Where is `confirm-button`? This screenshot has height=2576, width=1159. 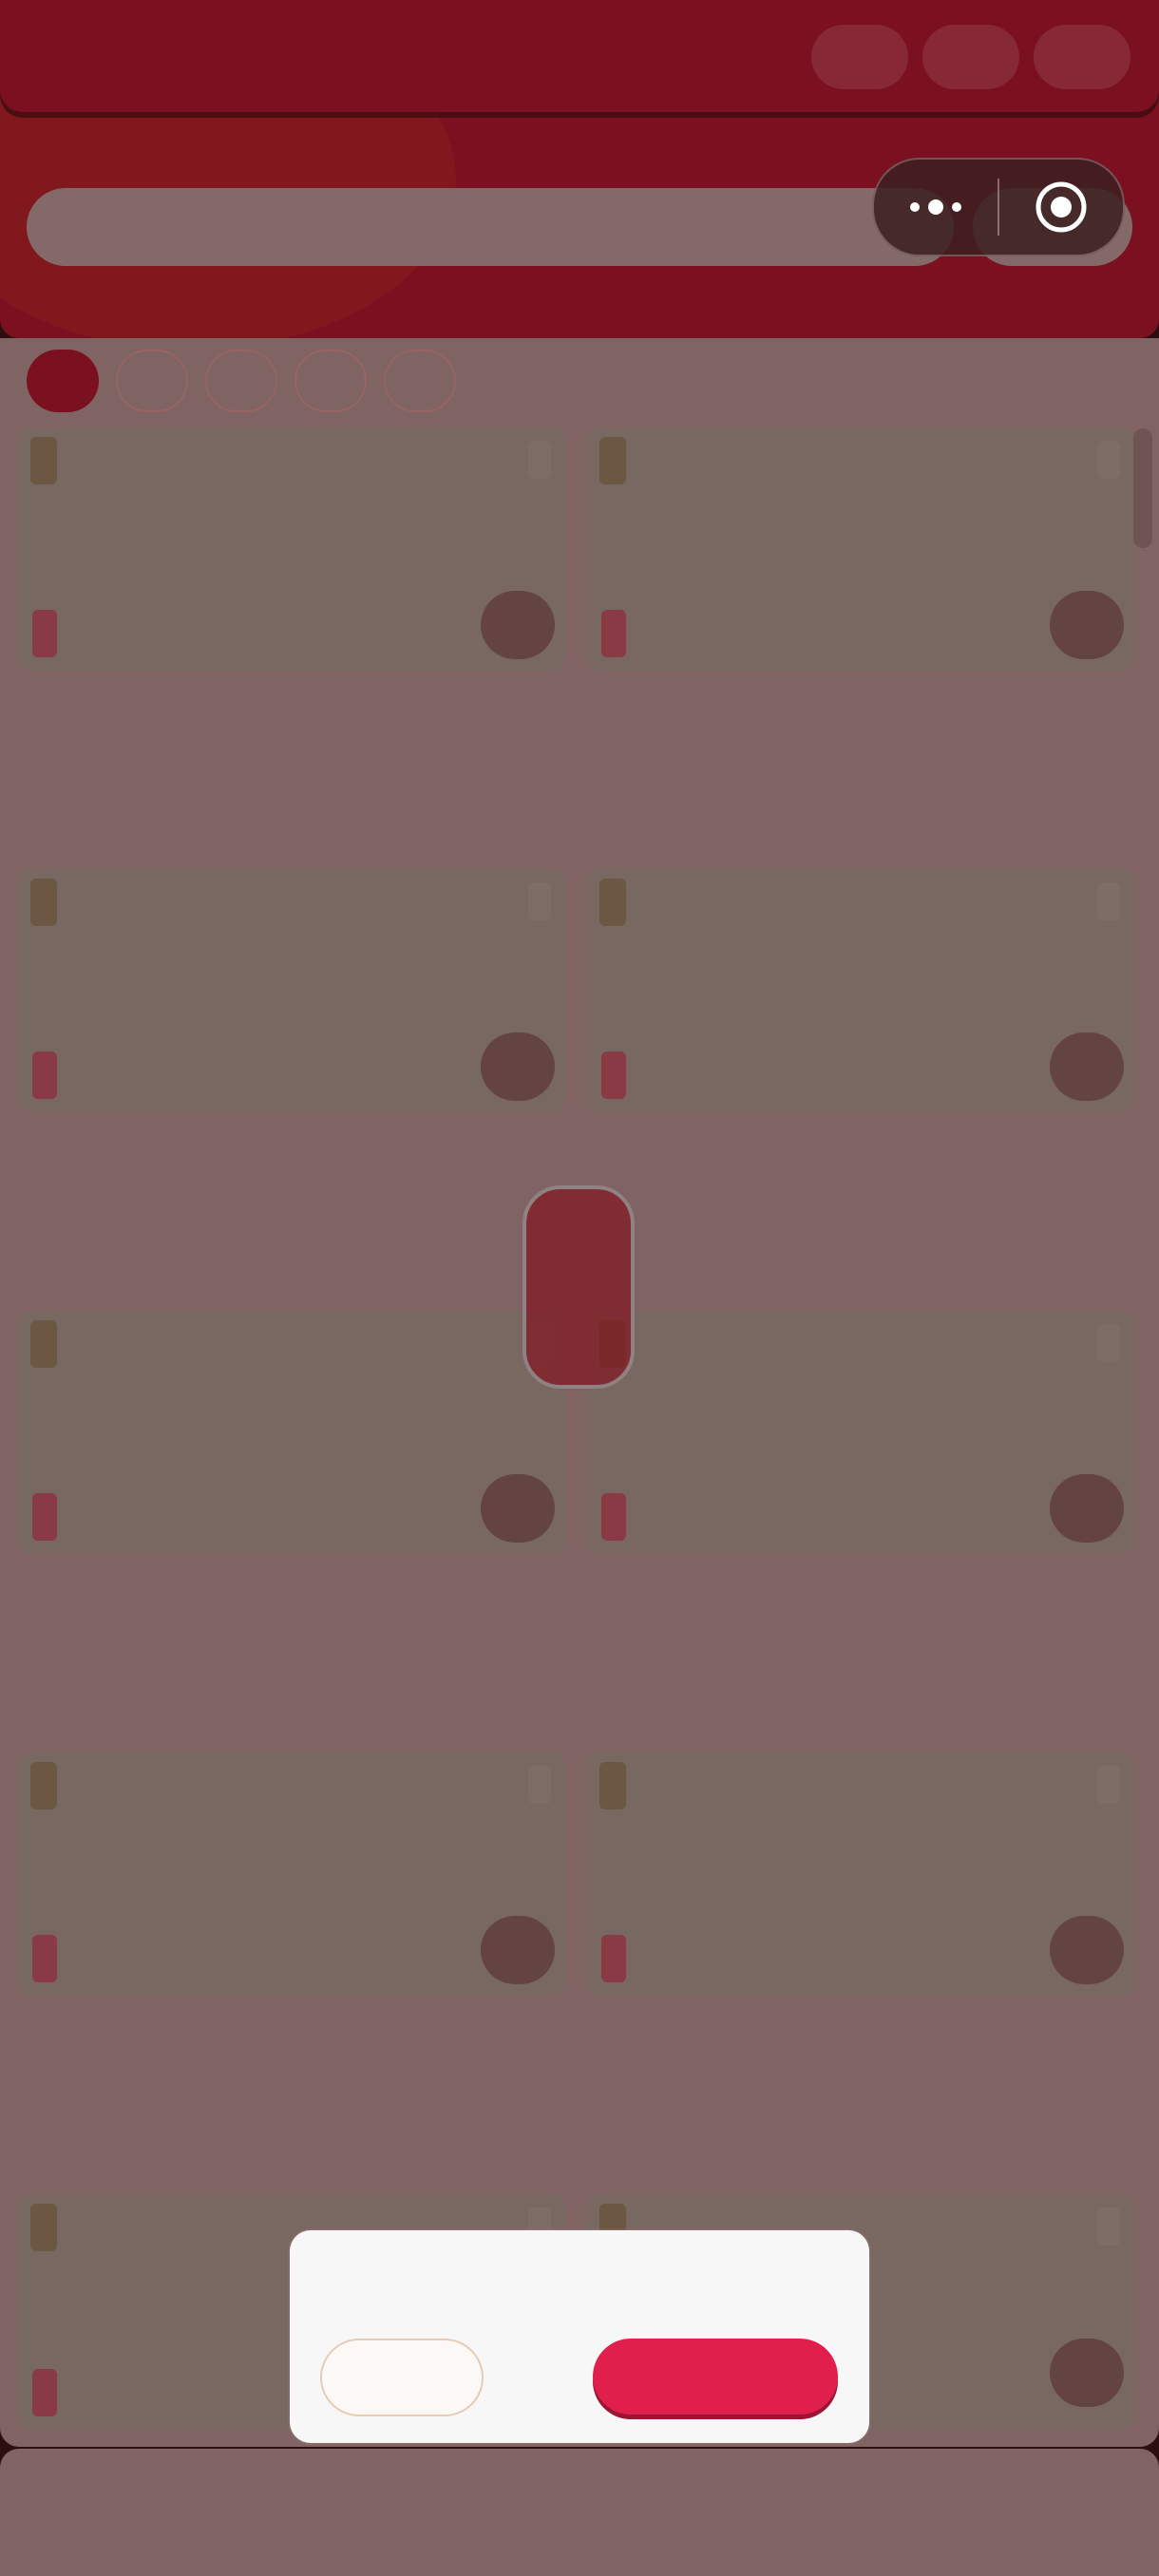
confirm-button is located at coordinates (715, 2377).